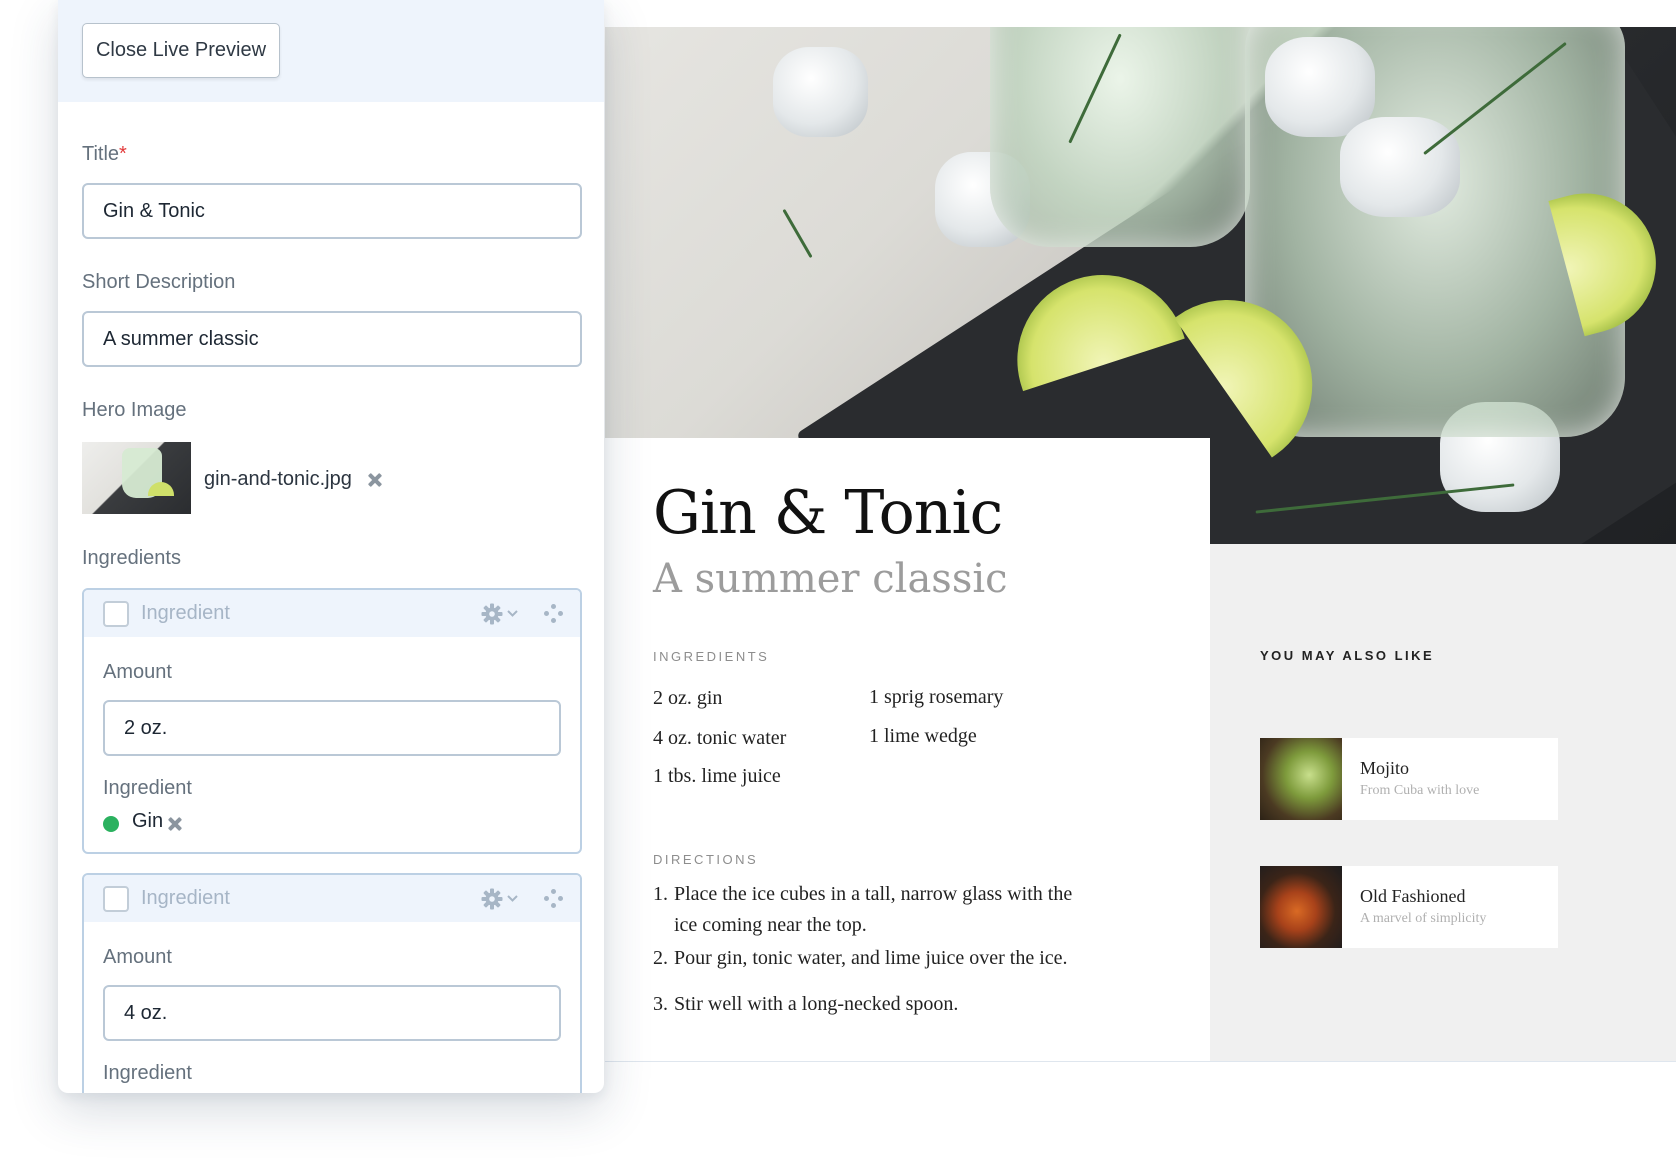 This screenshot has height=1172, width=1676. Describe the element at coordinates (123, 154) in the screenshot. I see `required-mark: *` at that location.